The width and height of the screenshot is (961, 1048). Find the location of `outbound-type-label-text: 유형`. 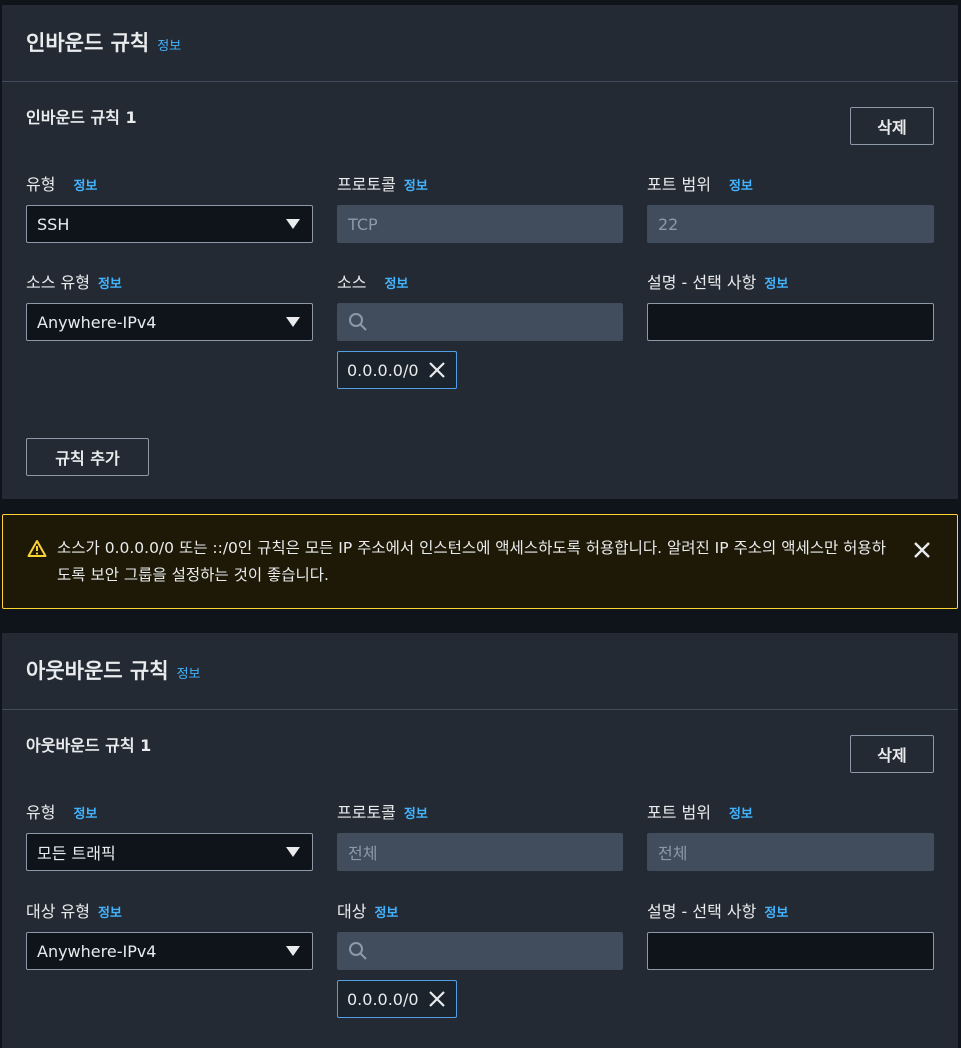

outbound-type-label-text: 유형 is located at coordinates (41, 812).